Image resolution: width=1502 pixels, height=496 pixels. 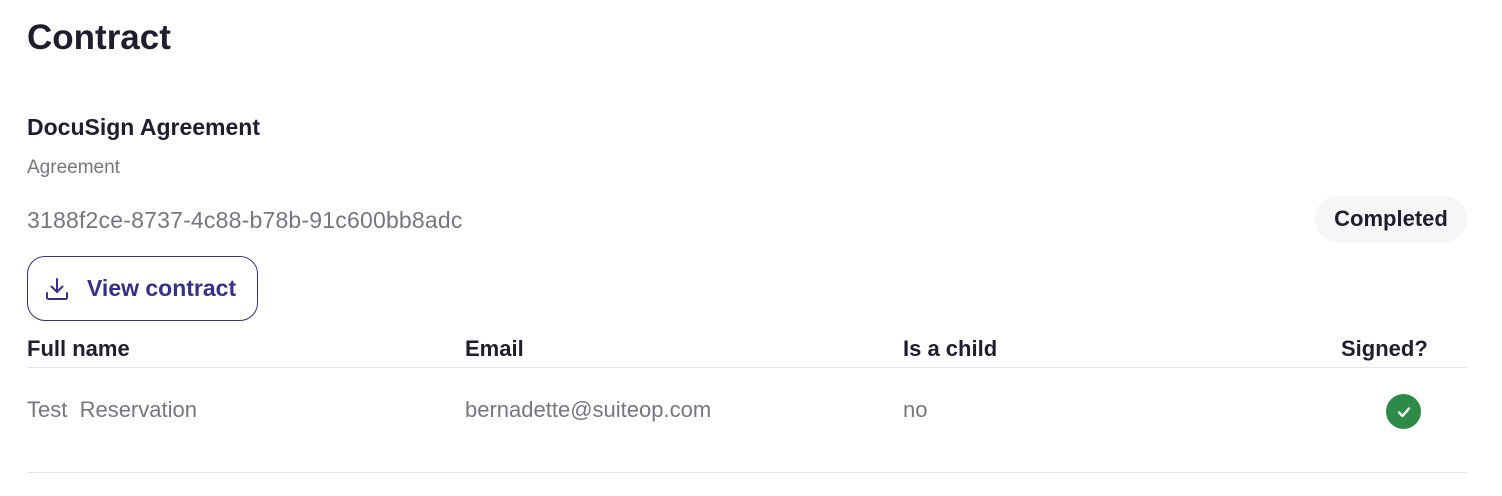 What do you see at coordinates (950, 348) in the screenshot?
I see `column-header-is-child: Is a child` at bounding box center [950, 348].